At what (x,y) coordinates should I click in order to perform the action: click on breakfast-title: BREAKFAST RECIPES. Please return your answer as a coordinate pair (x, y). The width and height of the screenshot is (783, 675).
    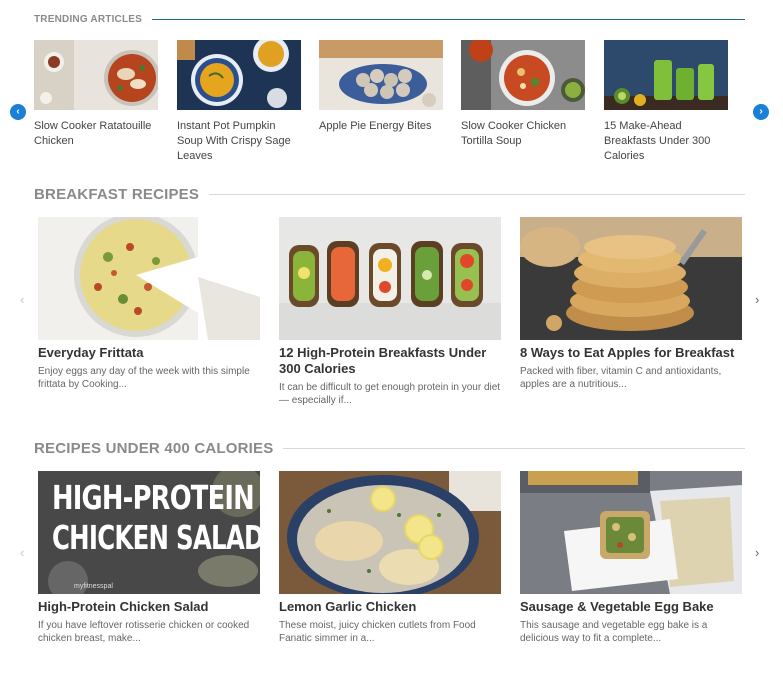
    Looking at the image, I should click on (117, 194).